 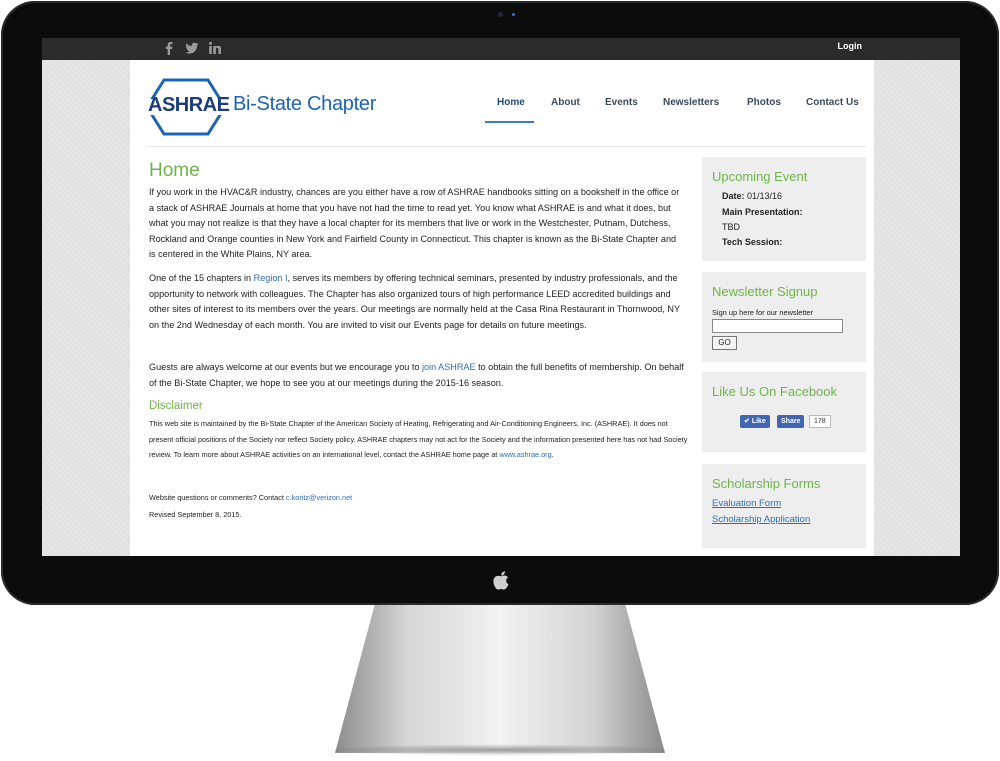 What do you see at coordinates (525, 454) in the screenshot?
I see `ashrae-org-link: www.ashrae.org` at bounding box center [525, 454].